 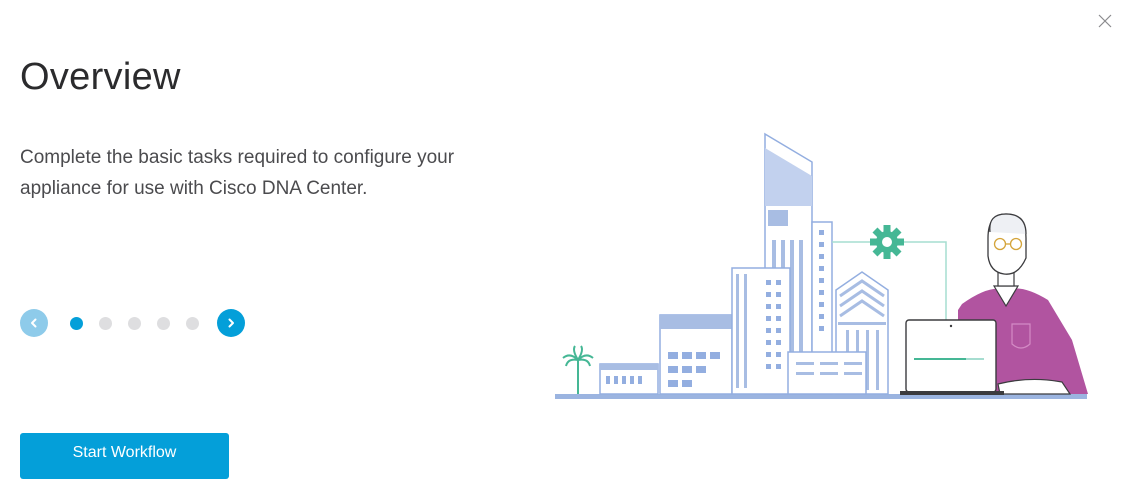 What do you see at coordinates (761, 331) in the screenshot?
I see `grid-building` at bounding box center [761, 331].